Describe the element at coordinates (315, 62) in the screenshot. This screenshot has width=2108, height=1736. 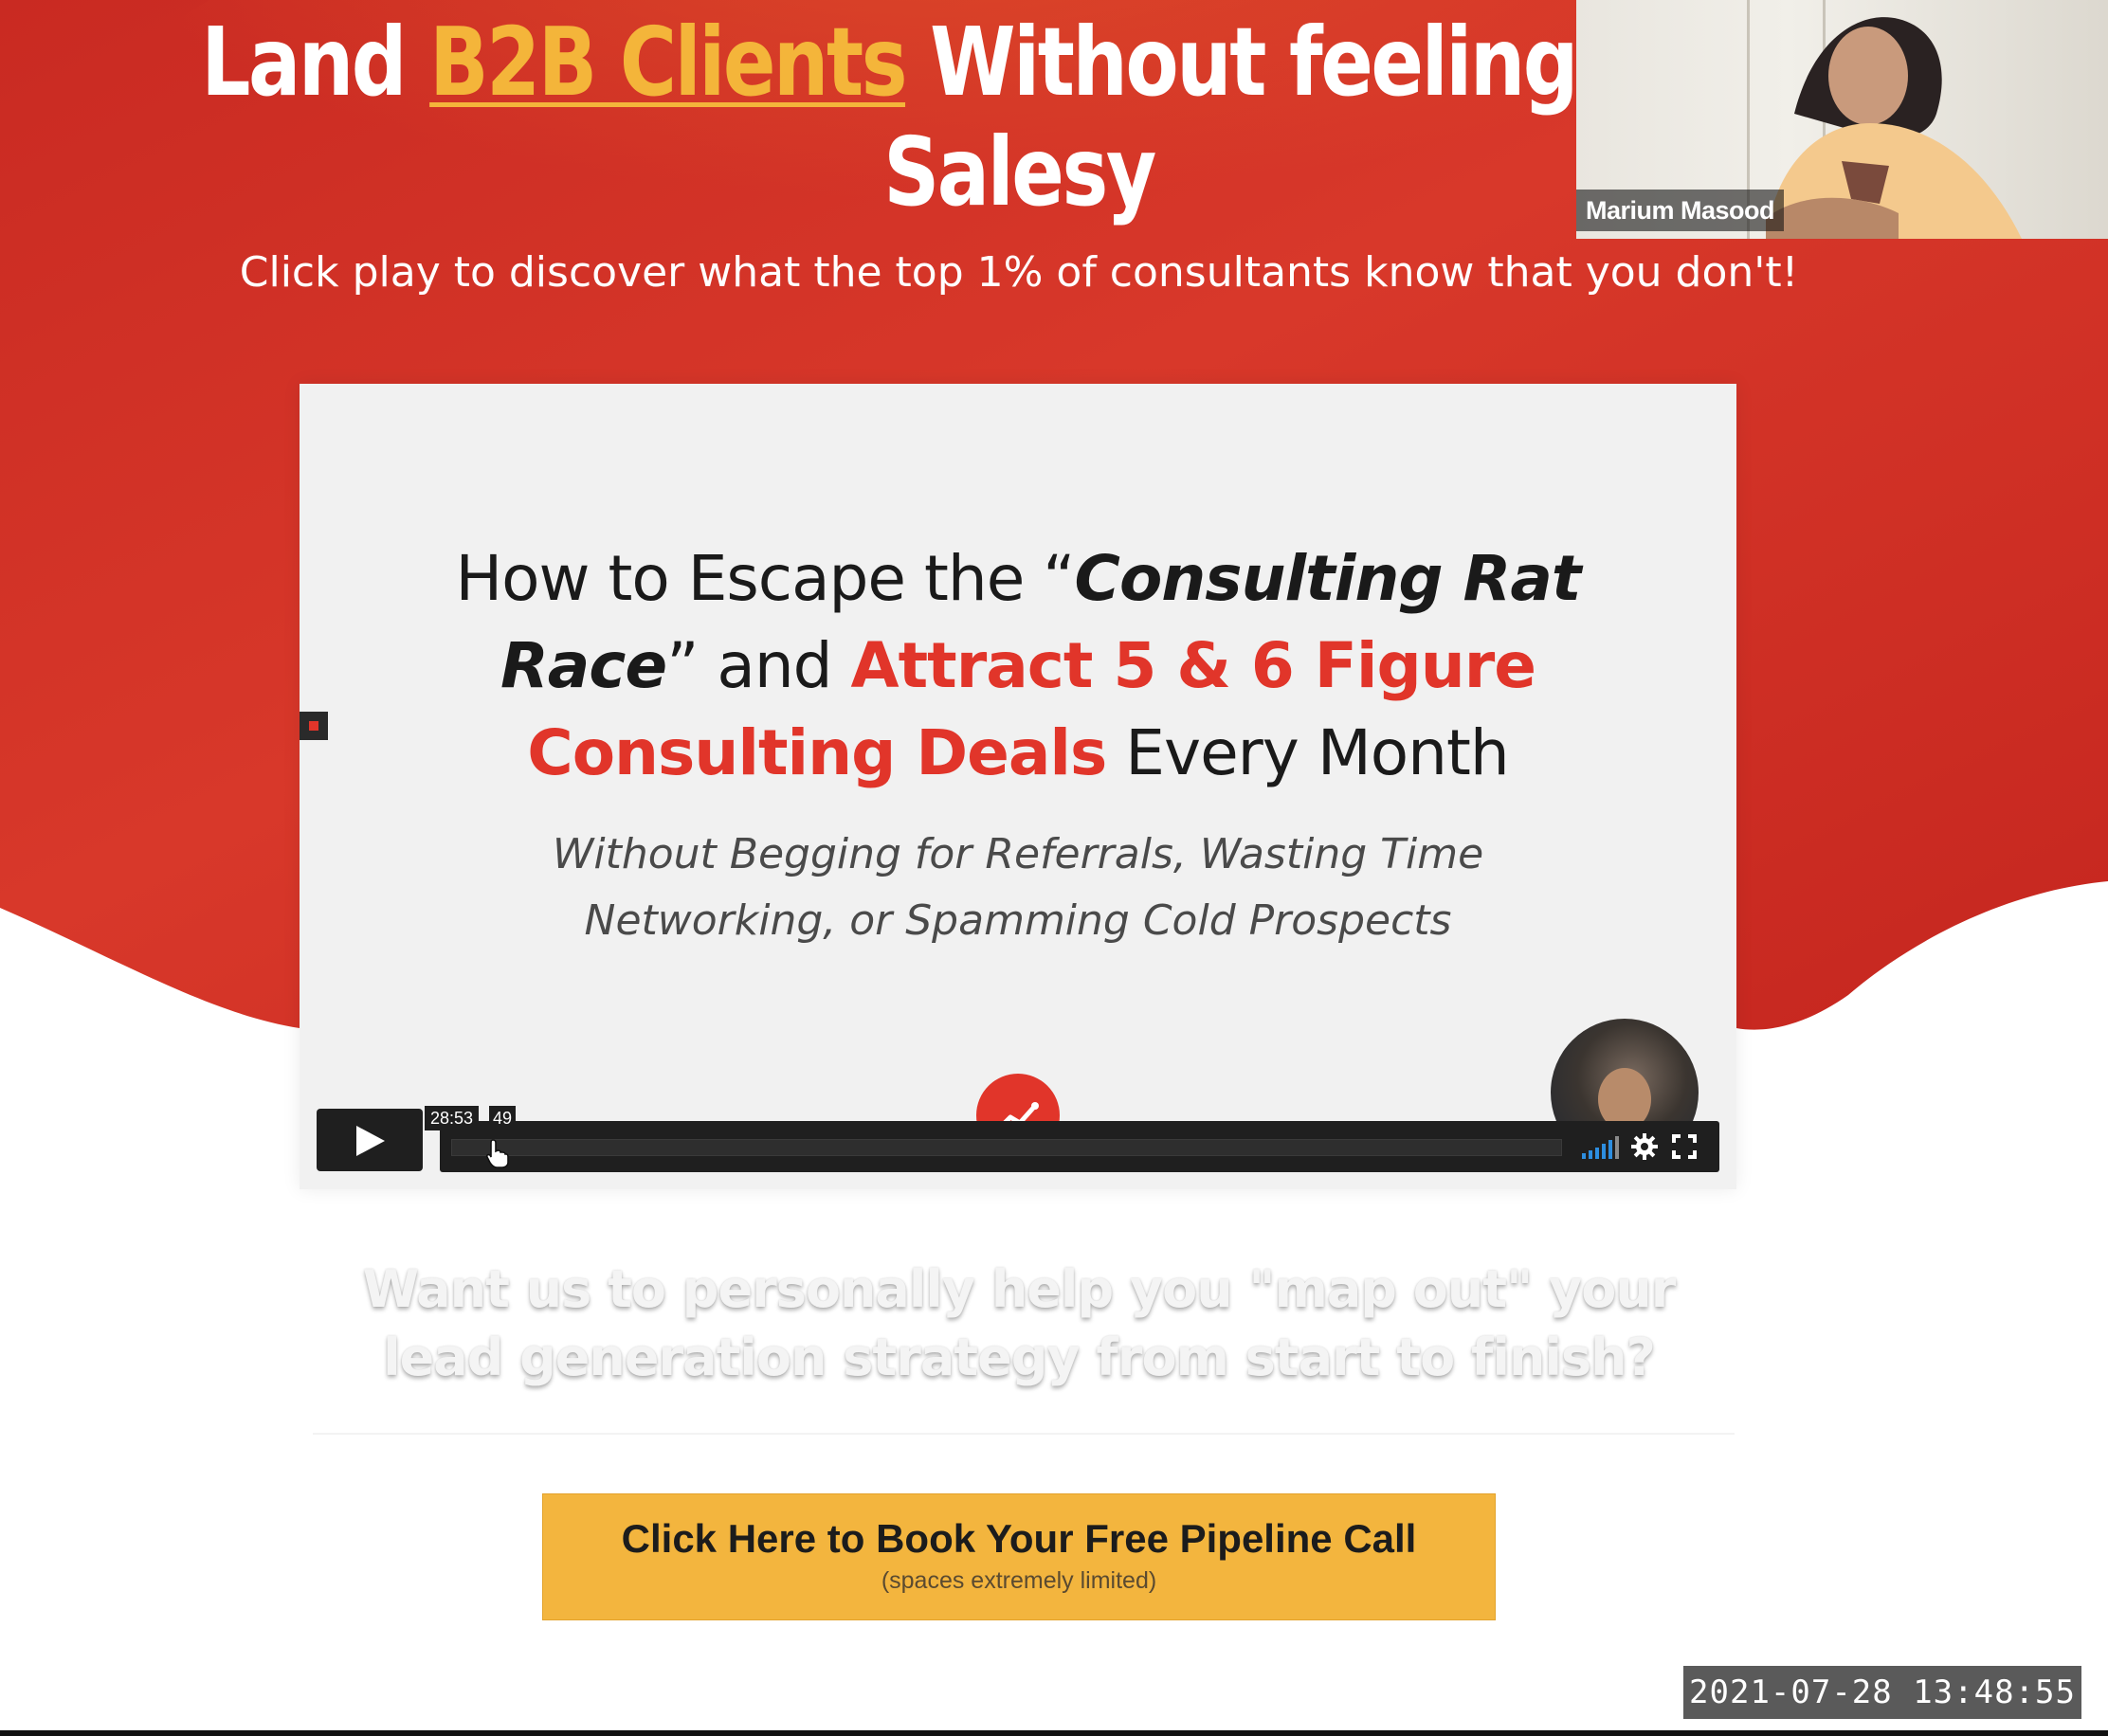
I see `headline-part1: Land` at that location.